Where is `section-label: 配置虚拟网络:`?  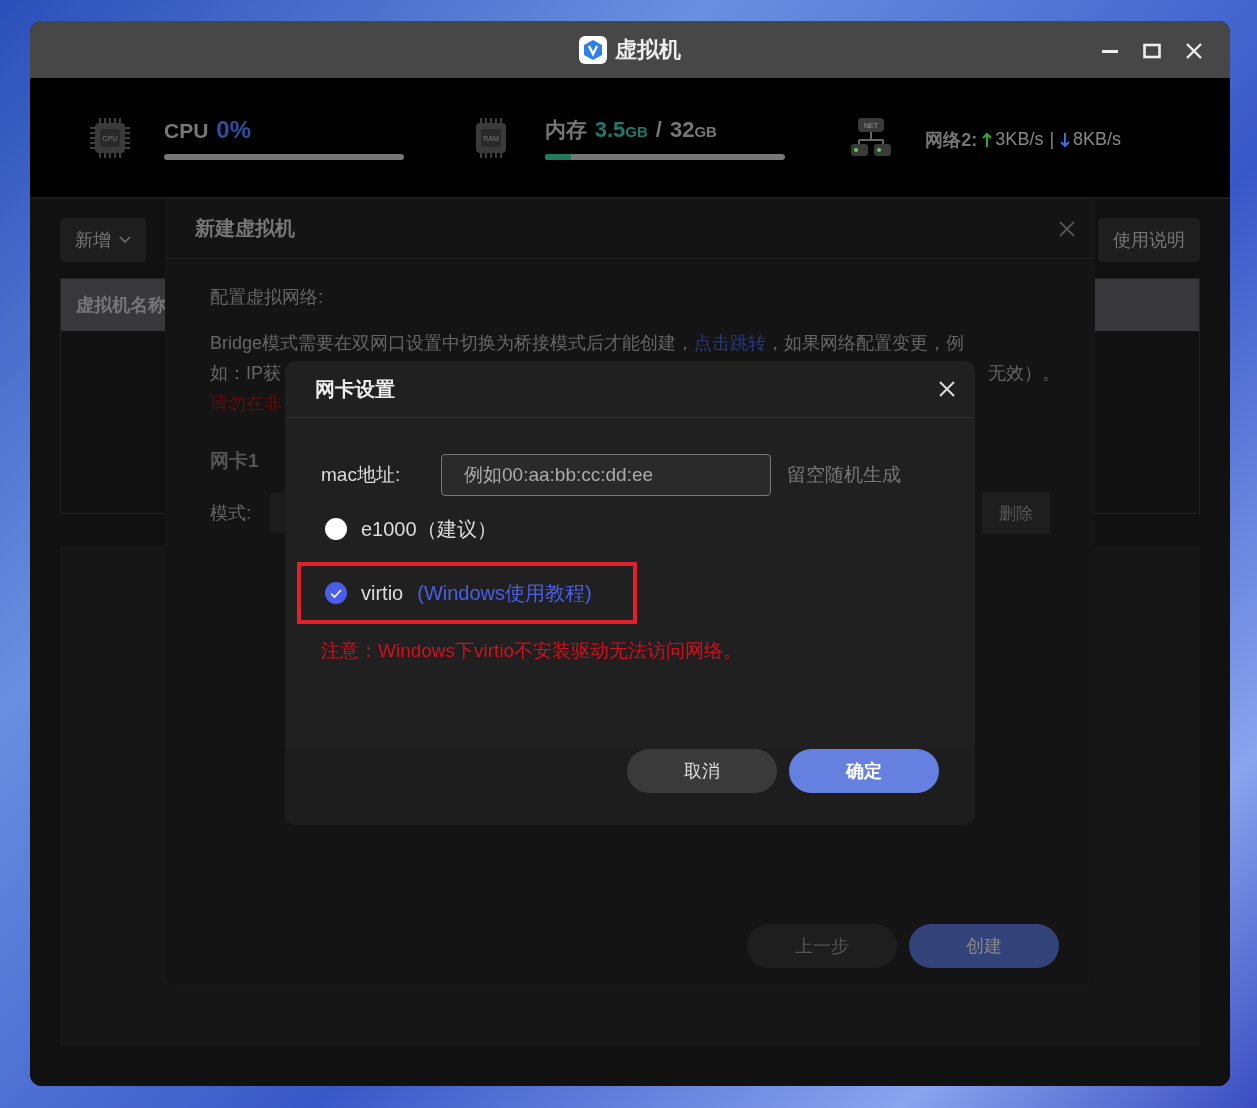 section-label: 配置虚拟网络: is located at coordinates (267, 297).